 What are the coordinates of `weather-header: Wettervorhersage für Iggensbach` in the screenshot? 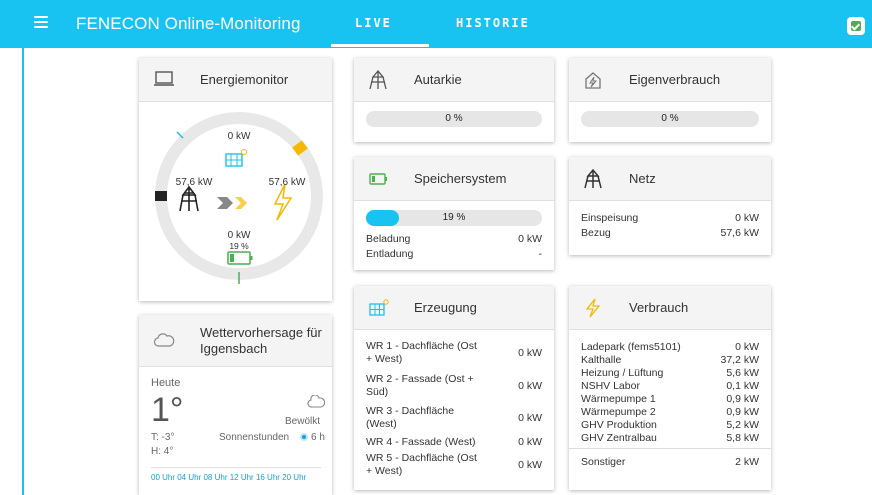 It's located at (235, 341).